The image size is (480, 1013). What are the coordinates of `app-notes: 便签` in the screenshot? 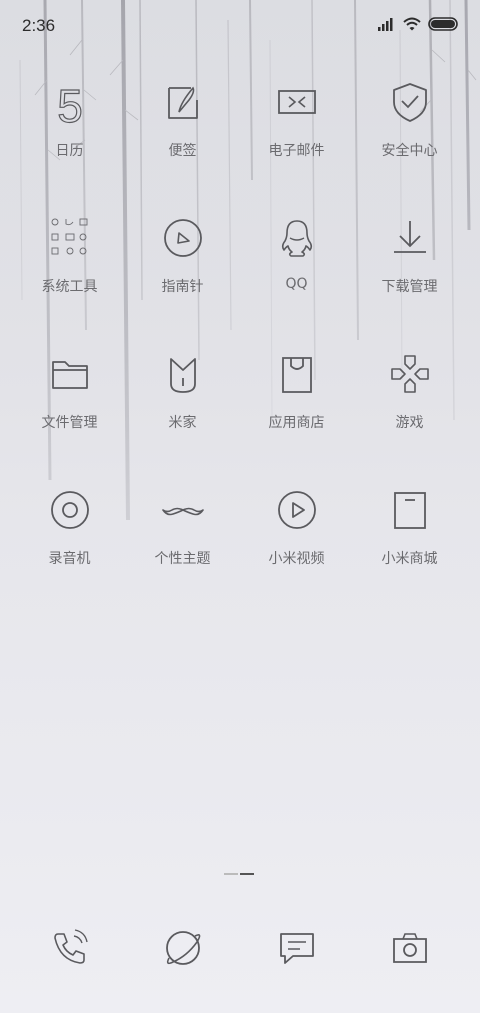 It's located at (182, 125).